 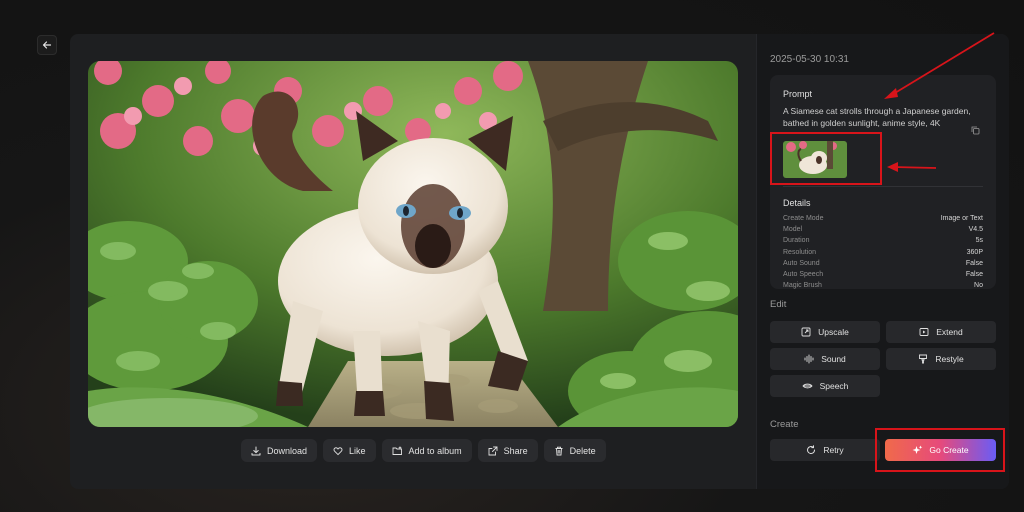 I want to click on heart-icon, so click(x=338, y=450).